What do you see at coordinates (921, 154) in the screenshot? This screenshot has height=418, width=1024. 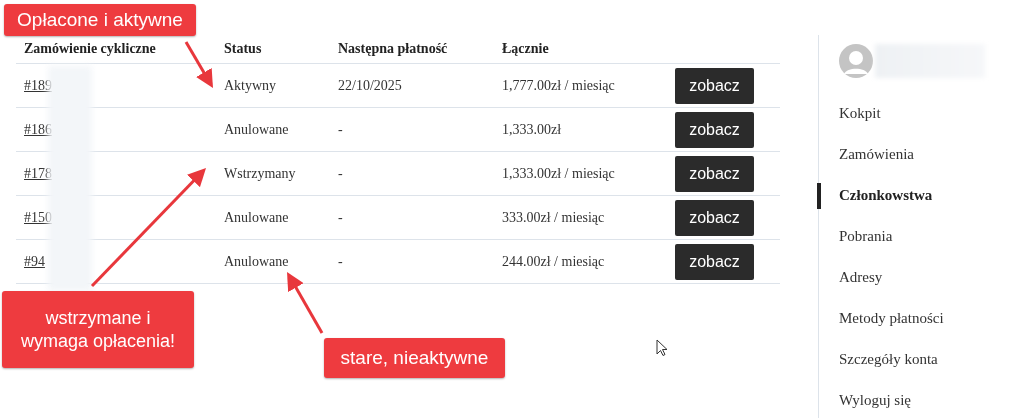 I see `sidebar-item: Zamówienia` at bounding box center [921, 154].